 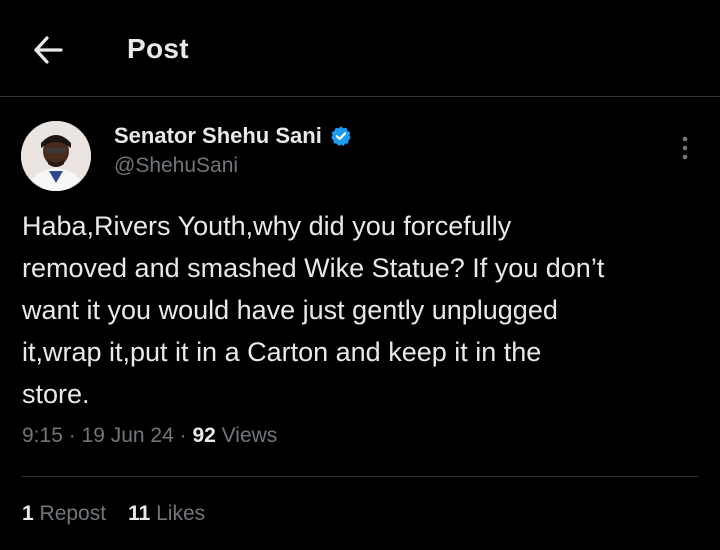 What do you see at coordinates (113, 514) in the screenshot?
I see `engagement-stats: 1 Repost 11 Likes` at bounding box center [113, 514].